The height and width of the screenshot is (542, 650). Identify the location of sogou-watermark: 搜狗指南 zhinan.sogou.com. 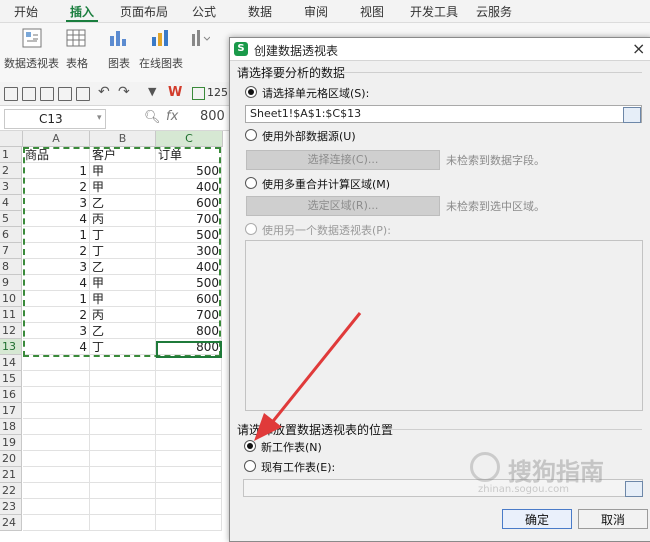
(555, 472).